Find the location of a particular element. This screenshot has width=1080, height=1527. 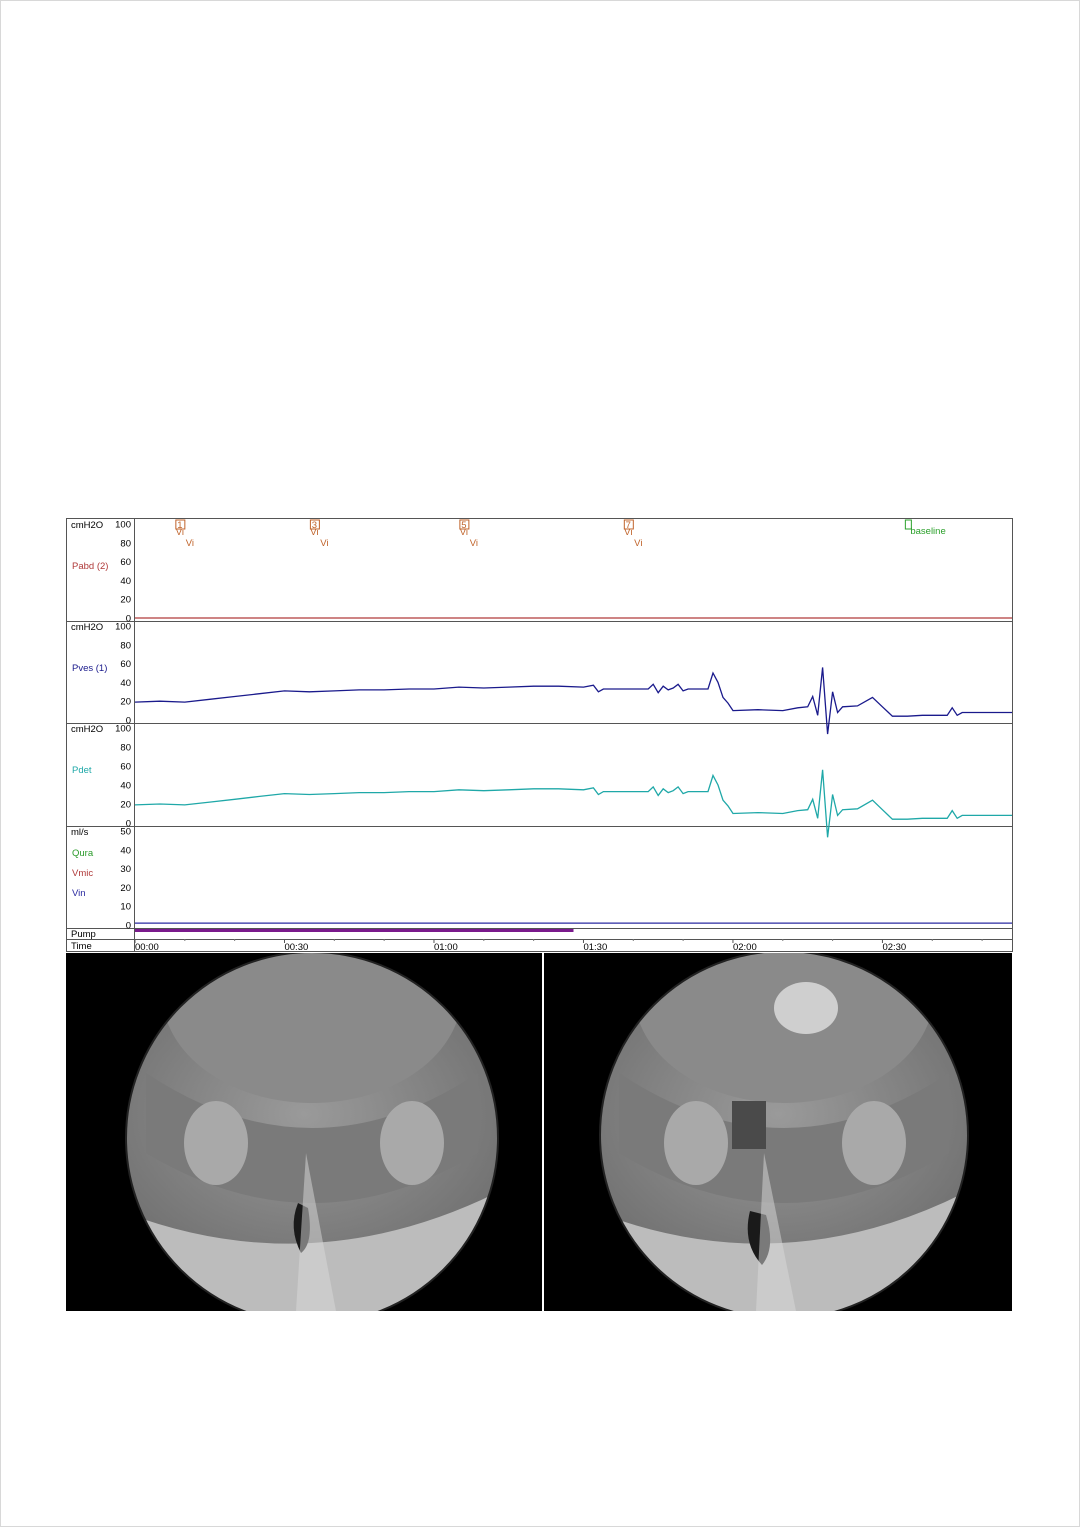

series-label: Vmic is located at coordinates (82, 873).